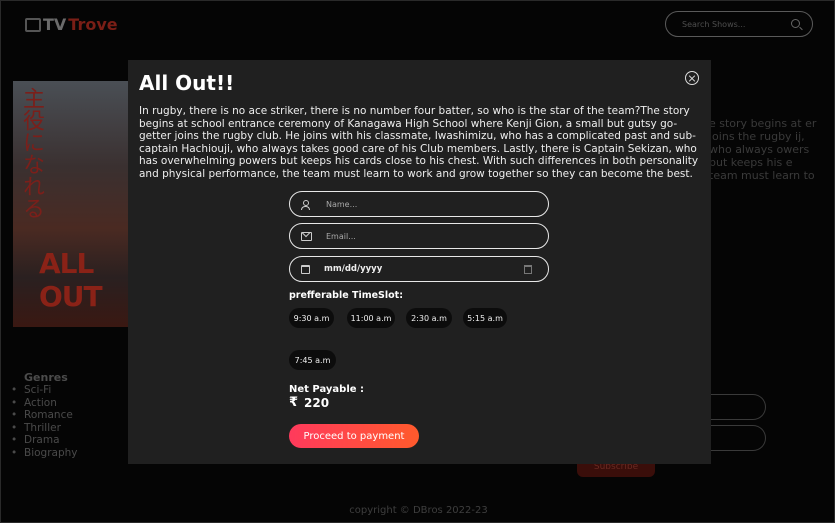 The height and width of the screenshot is (523, 835). What do you see at coordinates (93, 24) in the screenshot?
I see `logo-trove: Trove` at bounding box center [93, 24].